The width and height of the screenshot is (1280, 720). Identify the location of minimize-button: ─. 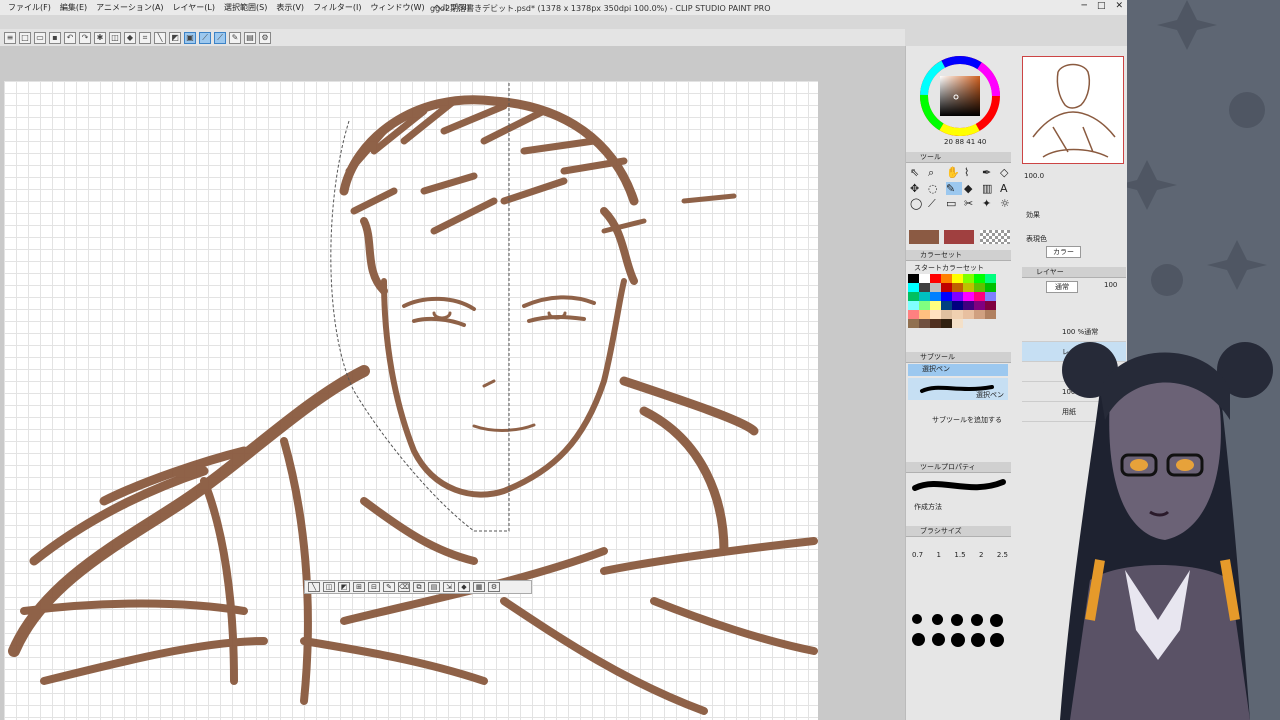
(1084, 6).